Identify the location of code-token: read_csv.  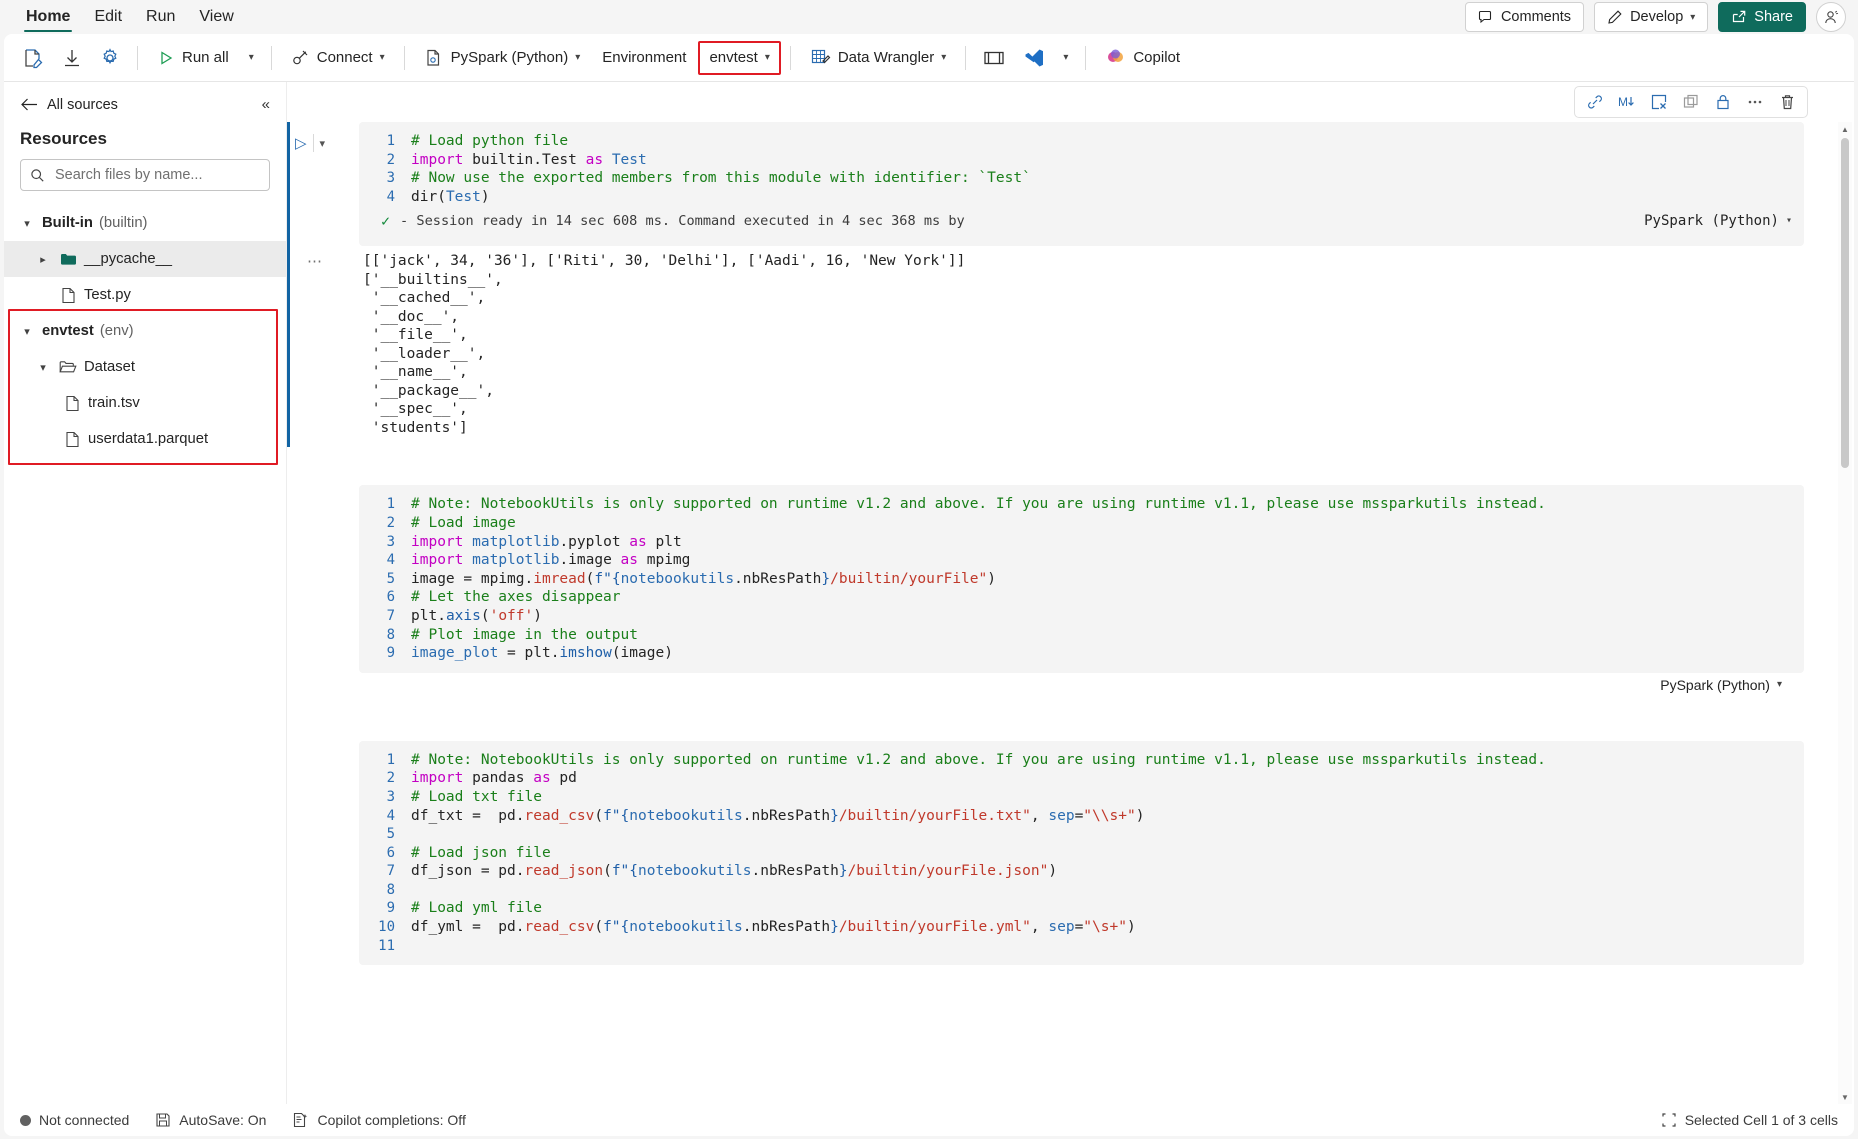
(559, 927).